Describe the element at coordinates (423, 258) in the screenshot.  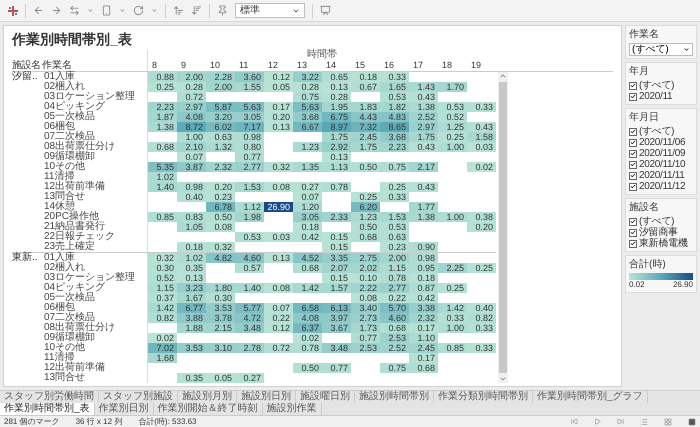
I see `table-cell: 0.98` at that location.